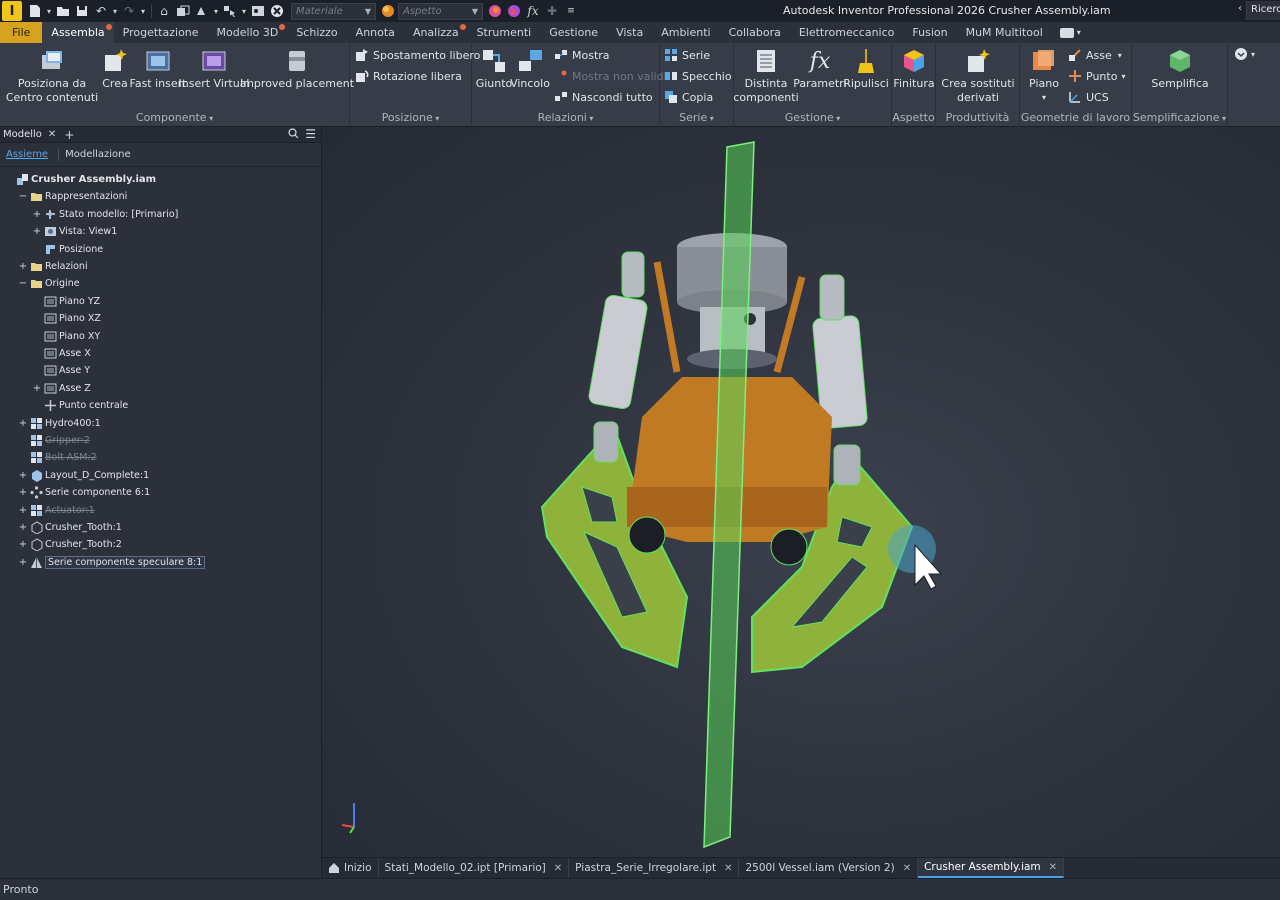  I want to click on doc-tab-stati-modello: Stati_Modello_02.ipt [Primario] ✕, so click(474, 868).